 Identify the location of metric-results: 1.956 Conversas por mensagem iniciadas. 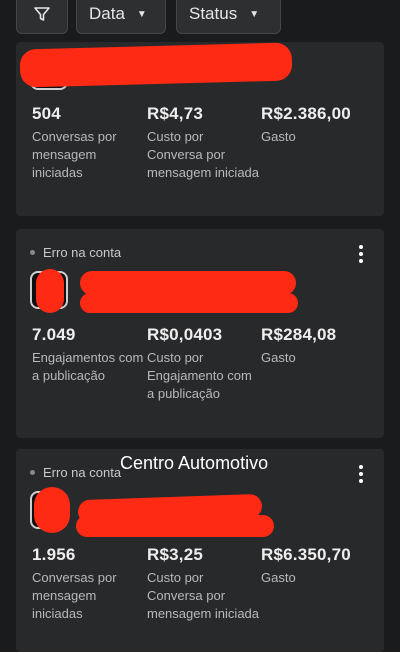
(88, 584).